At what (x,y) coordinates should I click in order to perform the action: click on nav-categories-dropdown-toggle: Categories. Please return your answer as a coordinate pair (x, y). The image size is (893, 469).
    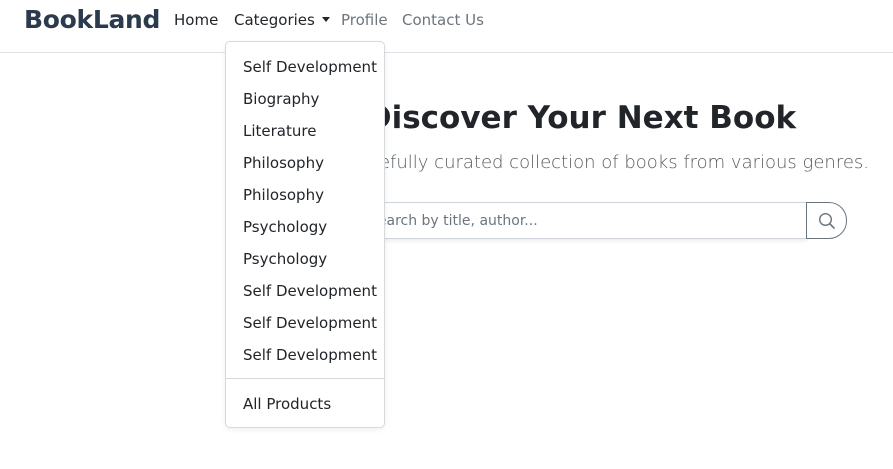
    Looking at the image, I should click on (282, 20).